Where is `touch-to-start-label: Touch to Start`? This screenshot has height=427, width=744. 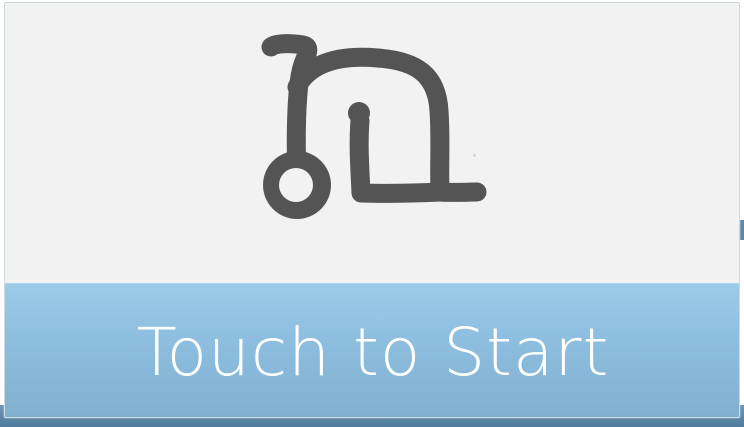 touch-to-start-label: Touch to Start is located at coordinates (373, 352).